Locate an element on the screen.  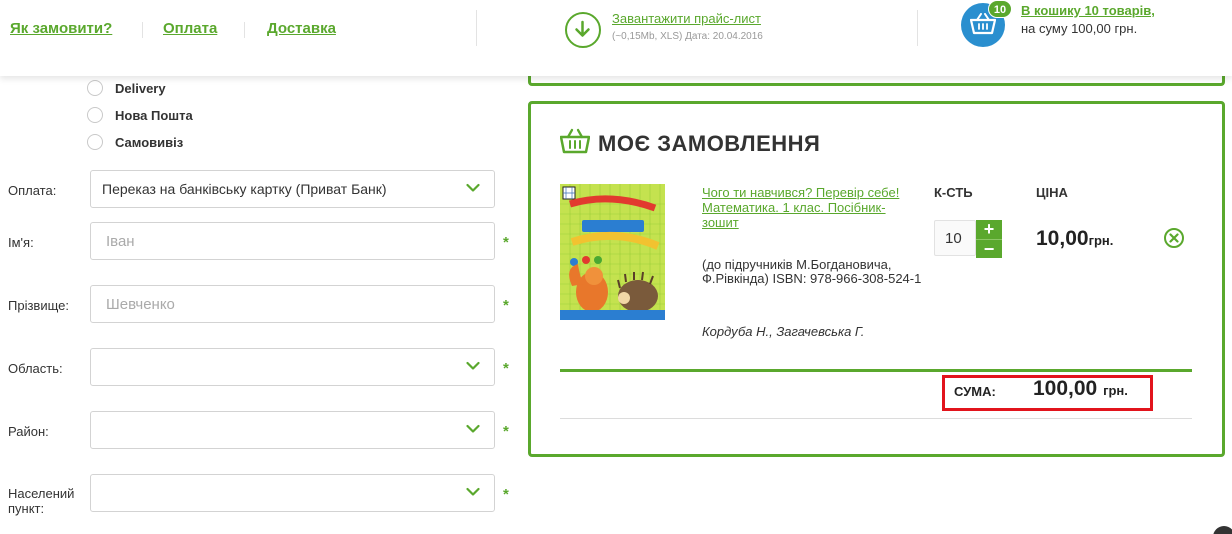
order-title: МОЄ ЗАМОВЛЕННЯ is located at coordinates (709, 143).